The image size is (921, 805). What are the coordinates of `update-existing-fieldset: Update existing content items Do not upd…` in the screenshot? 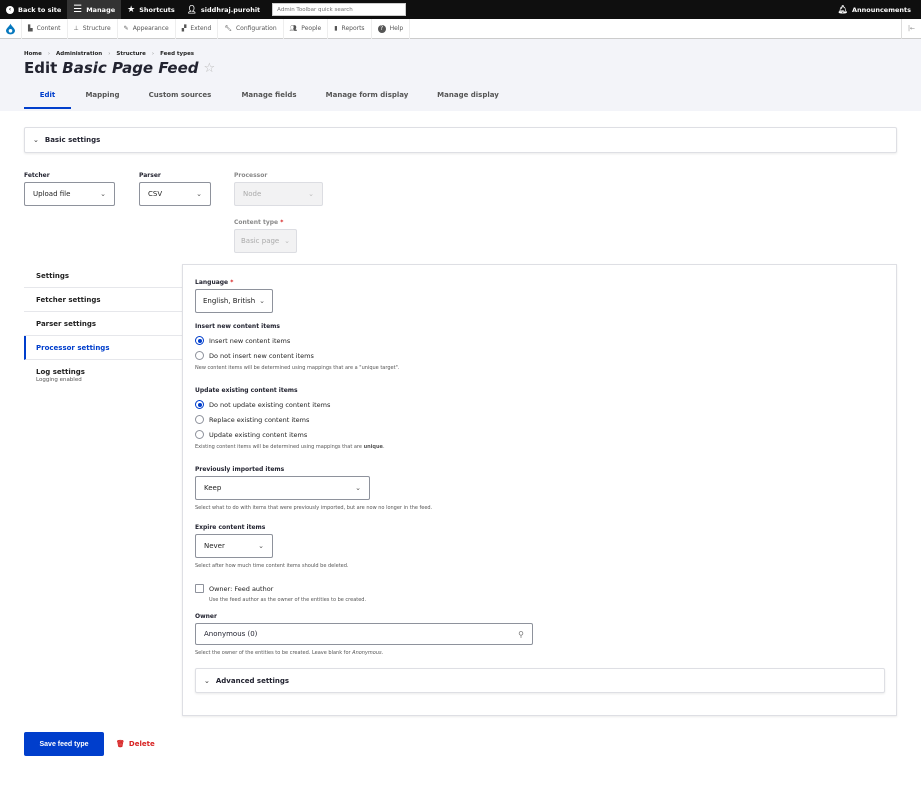 It's located at (539, 418).